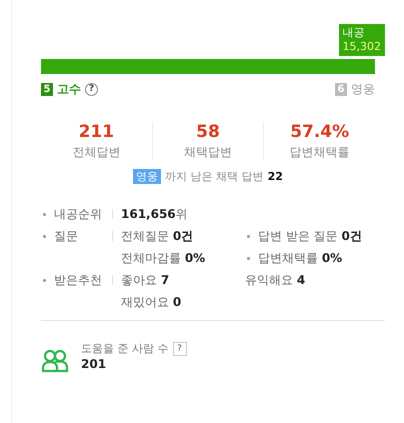  I want to click on info-label: 내공순위, so click(78, 214).